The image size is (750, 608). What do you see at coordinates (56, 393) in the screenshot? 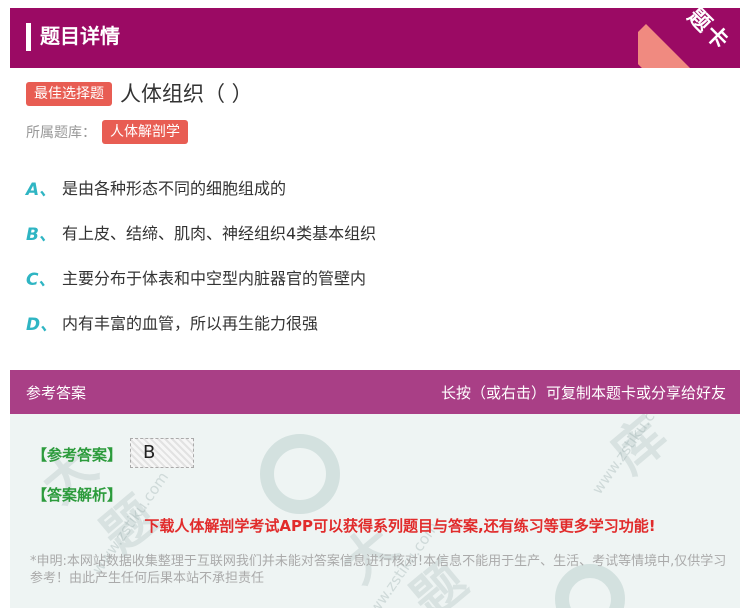
I see `answer-header-title: 参考答案` at bounding box center [56, 393].